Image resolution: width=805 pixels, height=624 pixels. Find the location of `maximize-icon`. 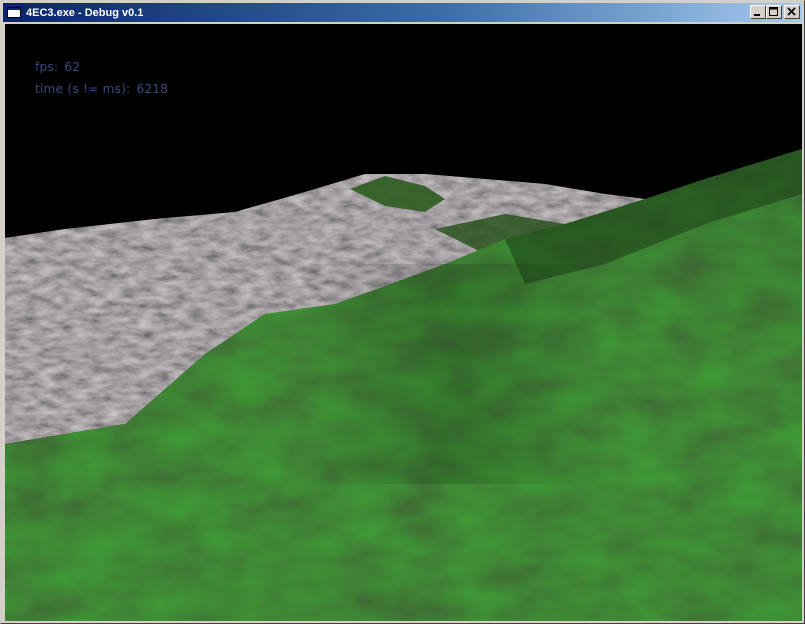

maximize-icon is located at coordinates (773, 11).